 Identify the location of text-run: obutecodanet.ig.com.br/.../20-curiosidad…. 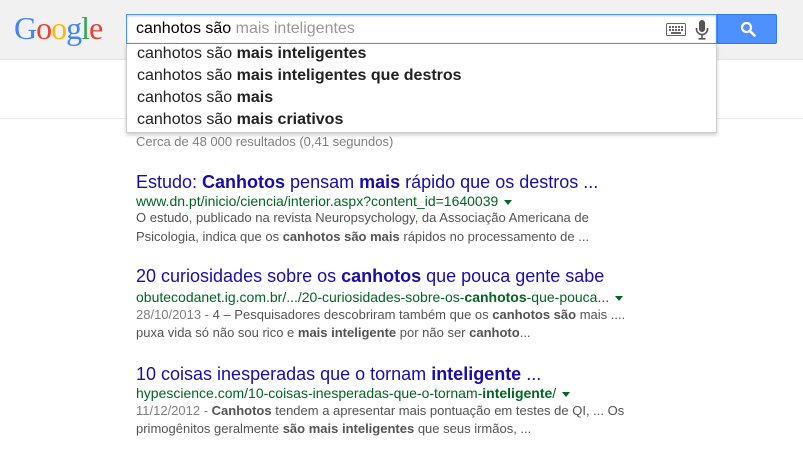
(300, 297).